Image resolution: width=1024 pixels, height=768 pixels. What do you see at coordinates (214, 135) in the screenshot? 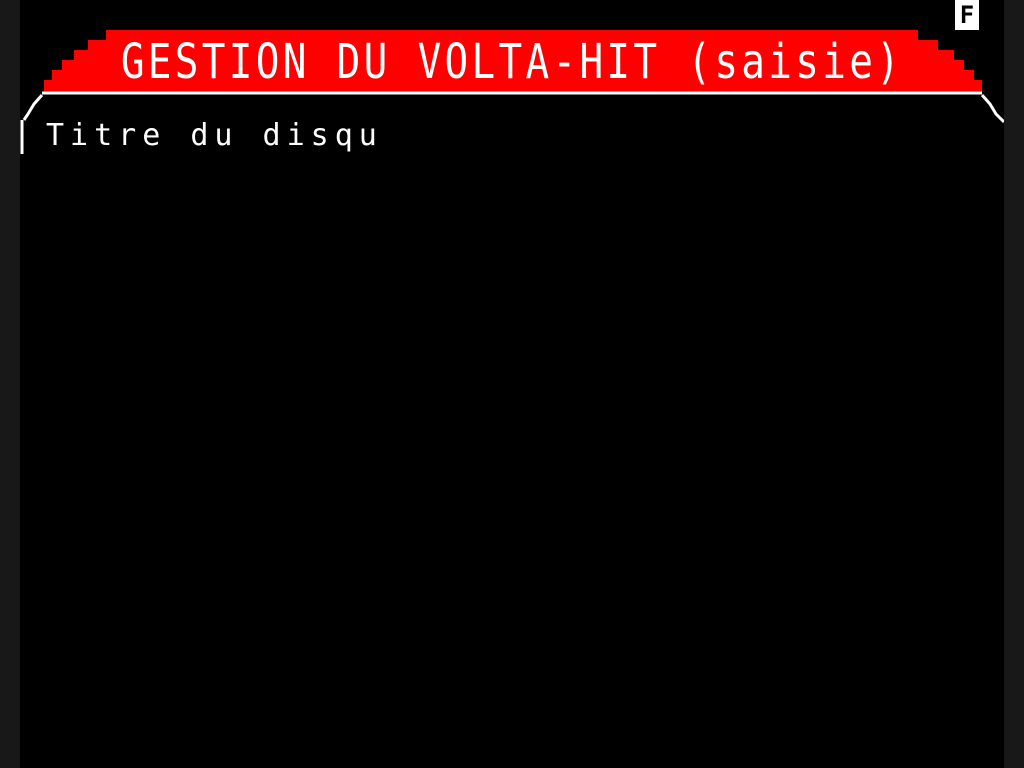
I see `disc-title-field-label: Titre du disqu` at bounding box center [214, 135].